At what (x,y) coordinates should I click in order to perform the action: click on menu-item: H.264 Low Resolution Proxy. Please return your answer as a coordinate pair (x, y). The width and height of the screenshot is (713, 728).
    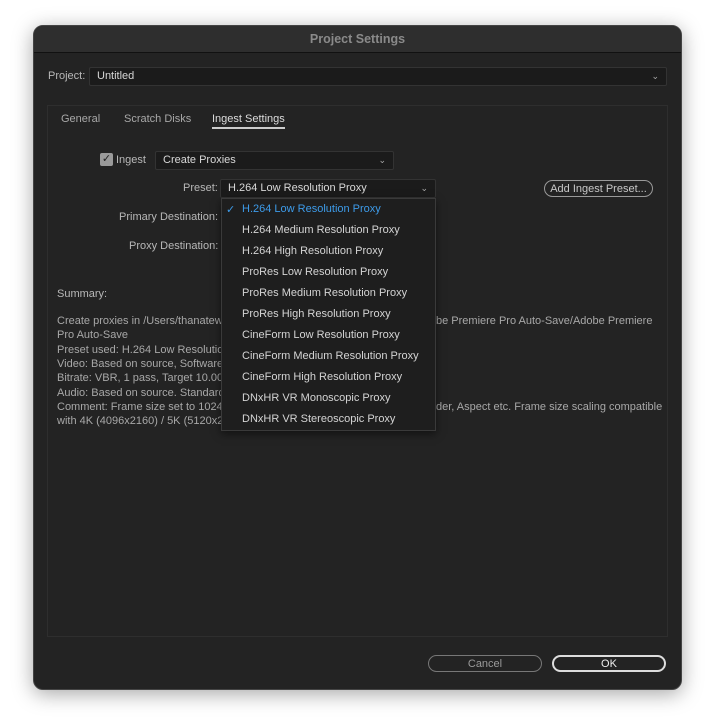
    Looking at the image, I should click on (311, 209).